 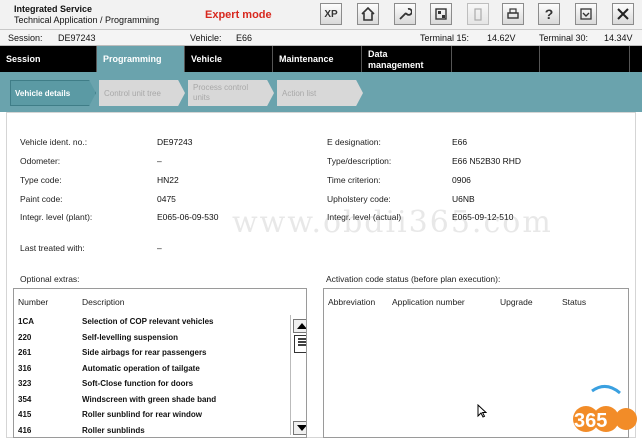 What do you see at coordinates (56, 217) in the screenshot?
I see `detail-label: Integr. level (plant):` at bounding box center [56, 217].